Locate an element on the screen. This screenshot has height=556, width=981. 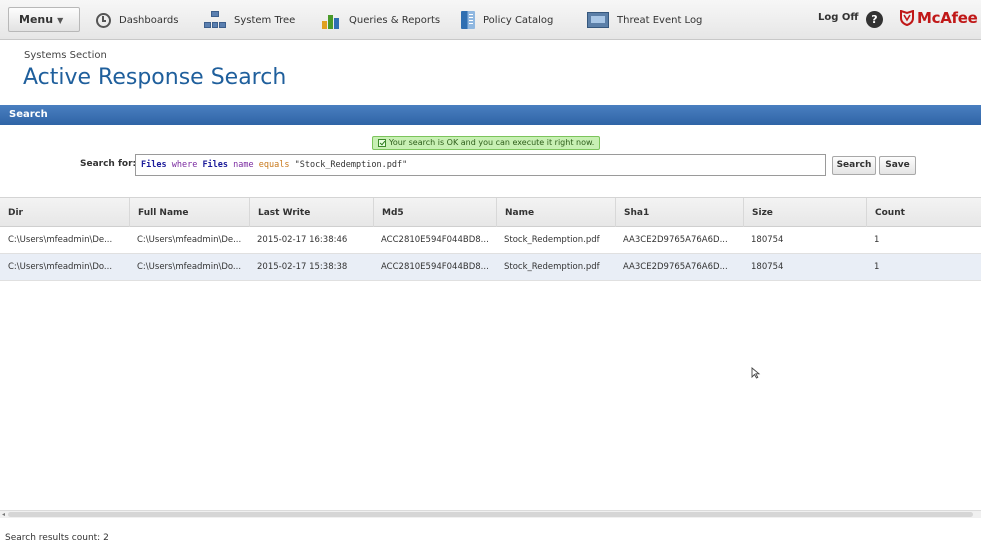
horizontal-scrollbar: ◂ is located at coordinates (490, 514).